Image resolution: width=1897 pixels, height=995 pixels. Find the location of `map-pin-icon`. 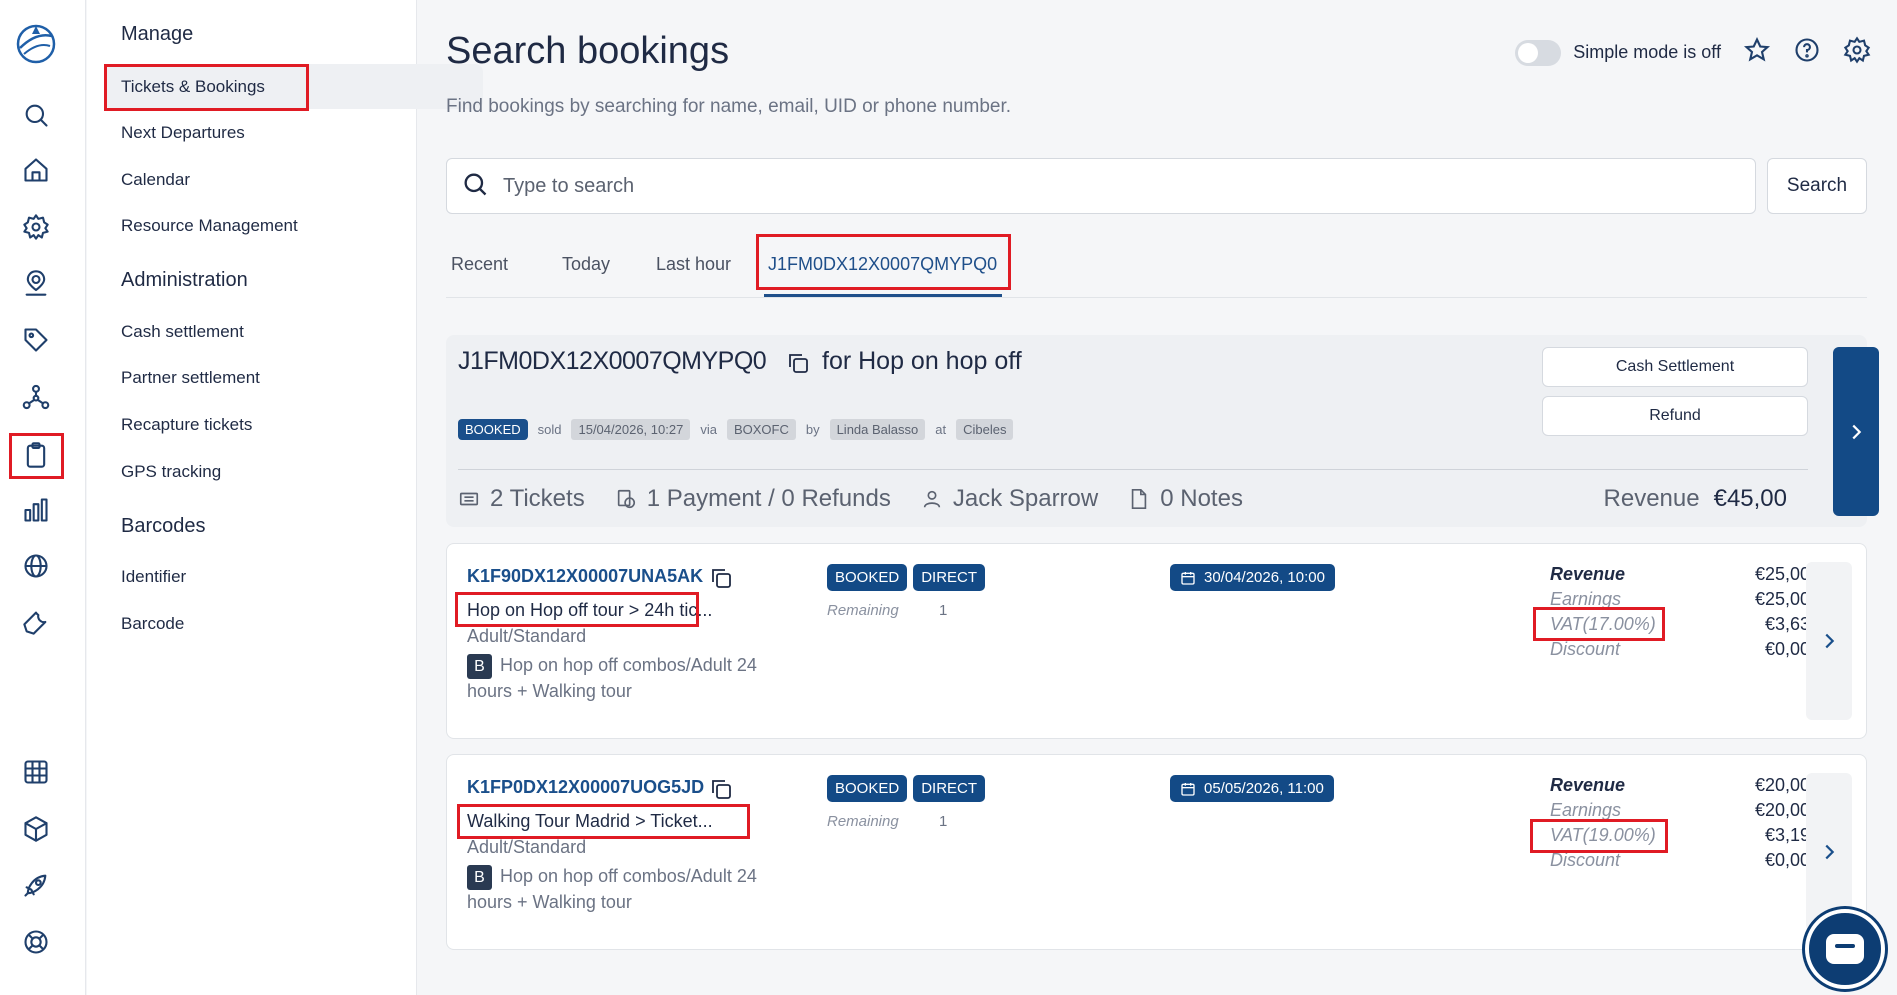

map-pin-icon is located at coordinates (36, 283).